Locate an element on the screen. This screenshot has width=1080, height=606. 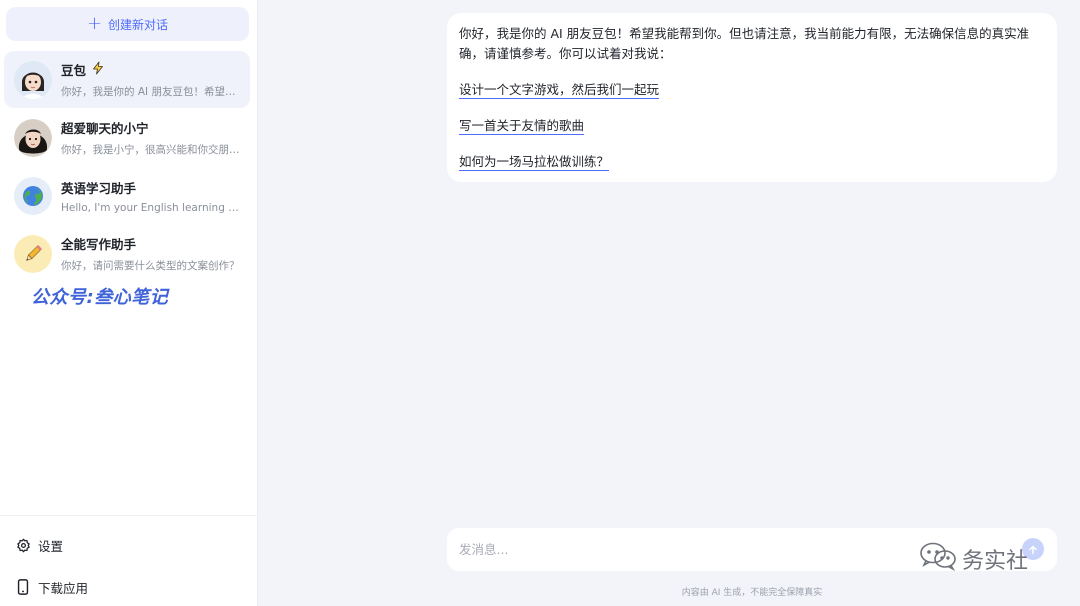
conversation-preview: 你好，我是你的 AI 朋友豆包！希望我能帮到你。 is located at coordinates (151, 92).